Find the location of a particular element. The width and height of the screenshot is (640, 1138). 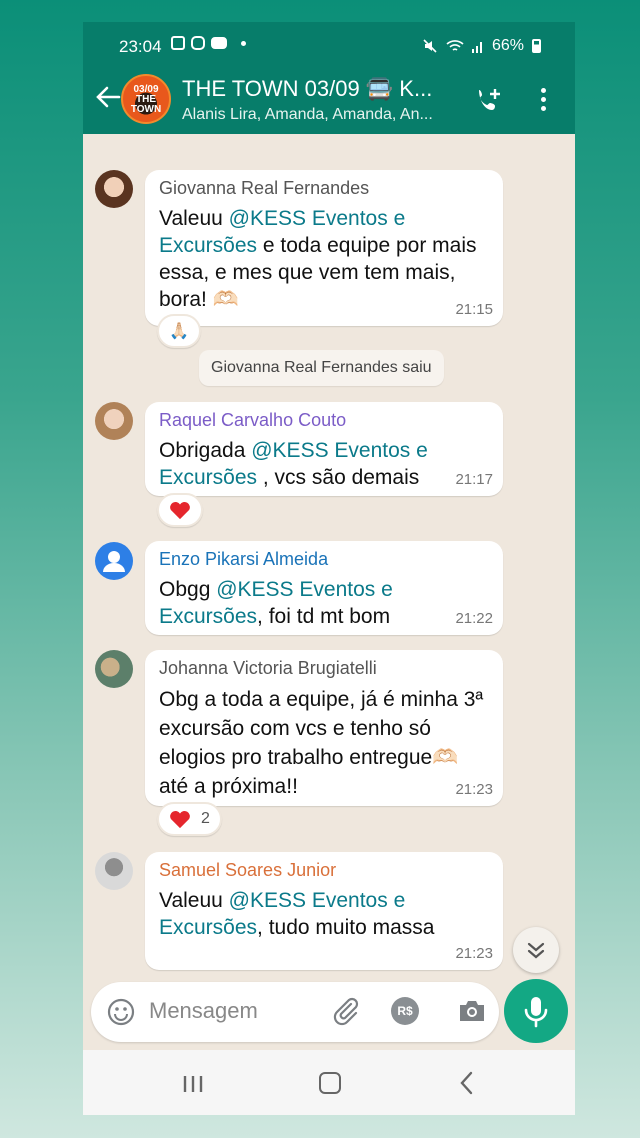

reaction-badge: 🙏🏻 is located at coordinates (179, 331).